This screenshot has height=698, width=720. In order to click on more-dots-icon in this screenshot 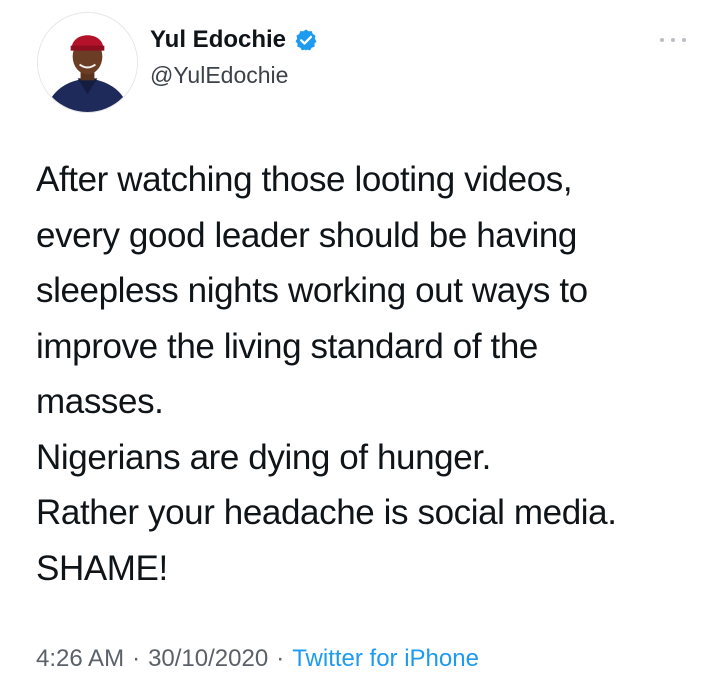, I will do `click(673, 40)`.